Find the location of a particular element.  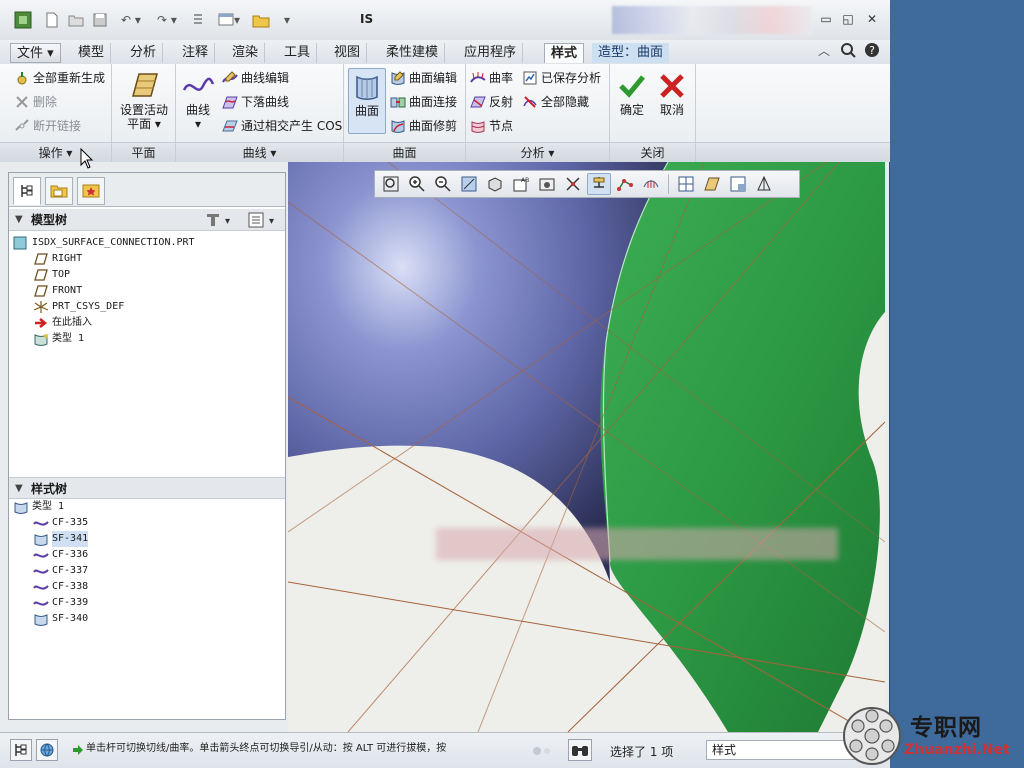

tree-item-front-plane: FRONT is located at coordinates (57, 291).